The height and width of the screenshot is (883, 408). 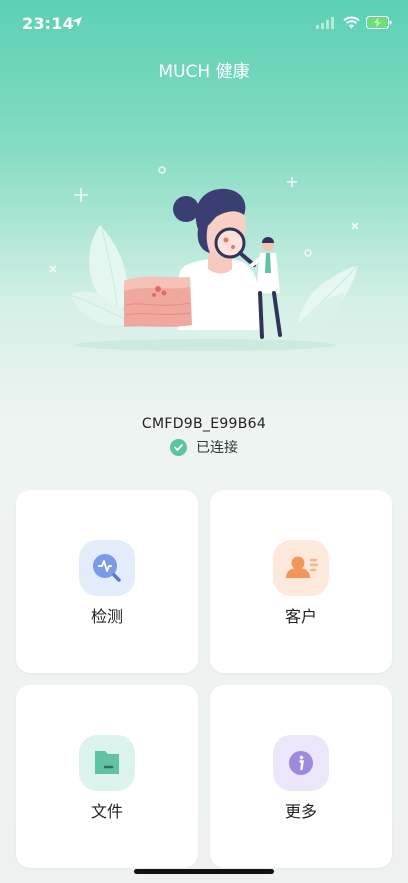 What do you see at coordinates (325, 23) in the screenshot?
I see `signal-icon` at bounding box center [325, 23].